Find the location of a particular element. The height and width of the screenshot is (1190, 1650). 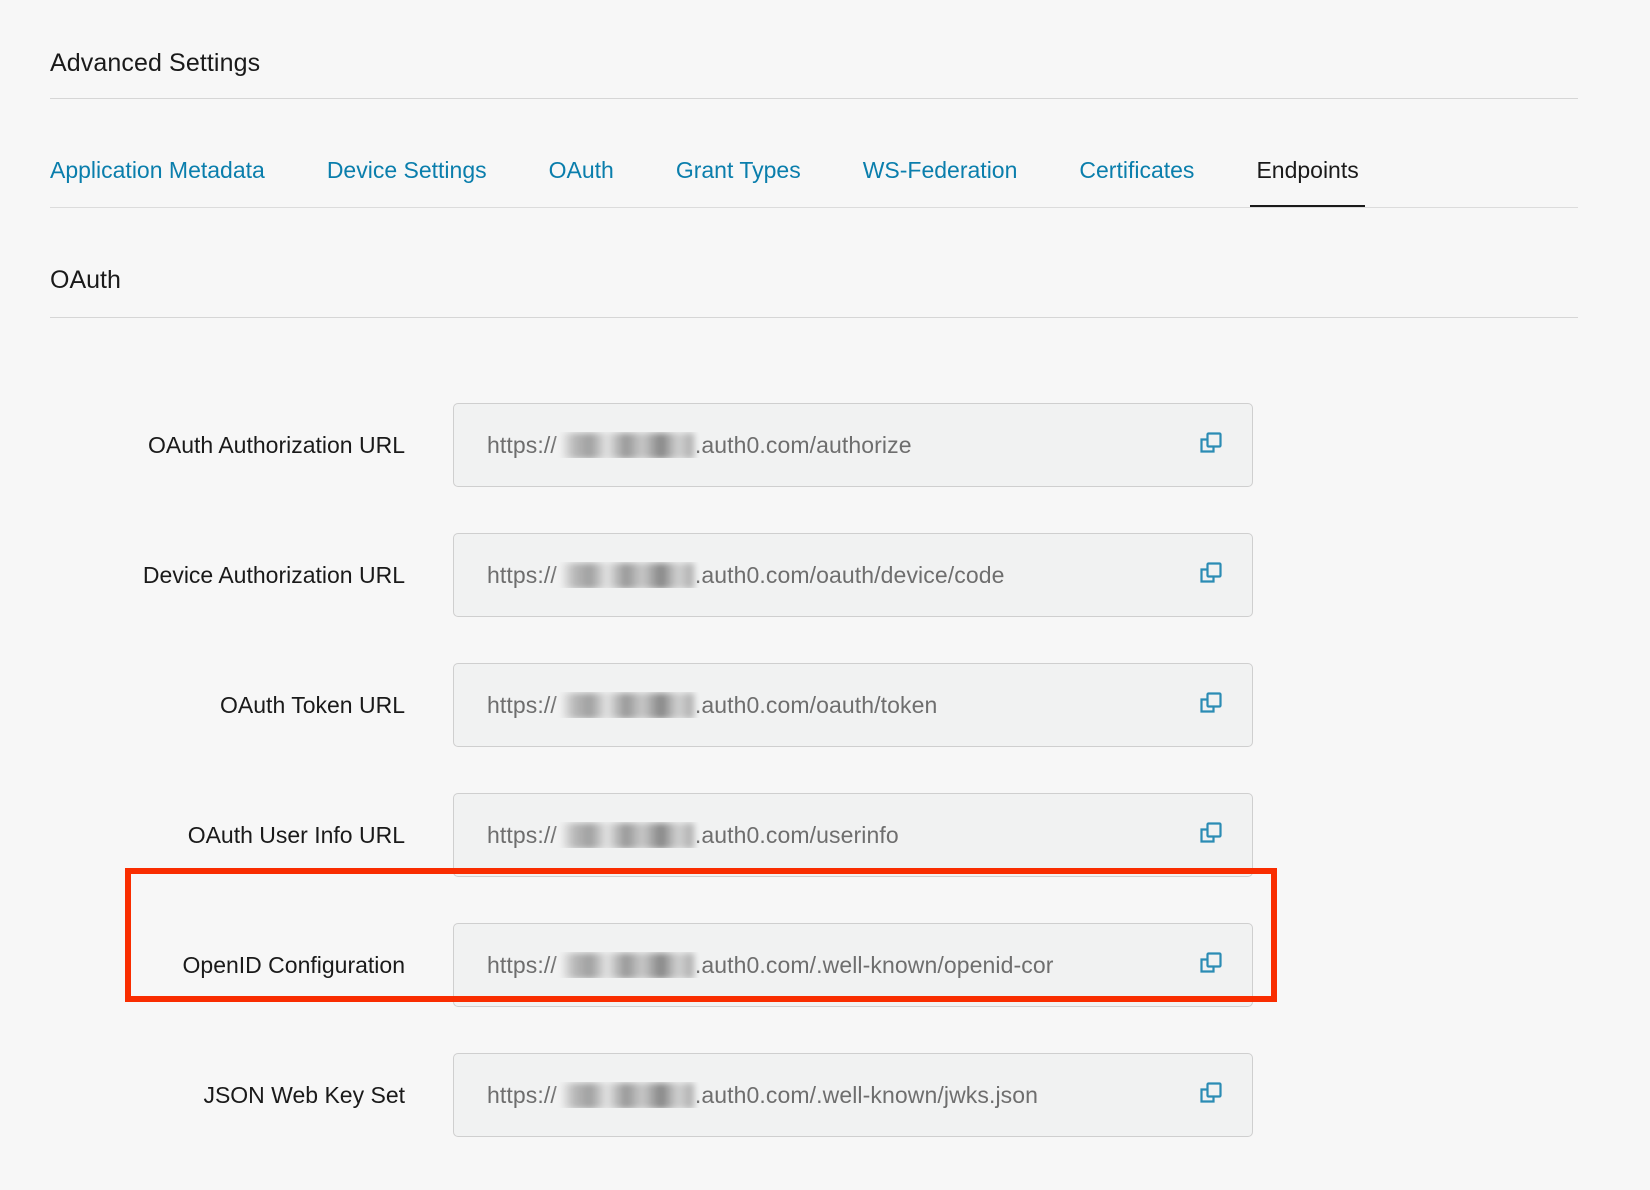

endpoint-field-json-web-key-set: https:// .auth0.com/.well-known/jwks.json is located at coordinates (853, 1095).